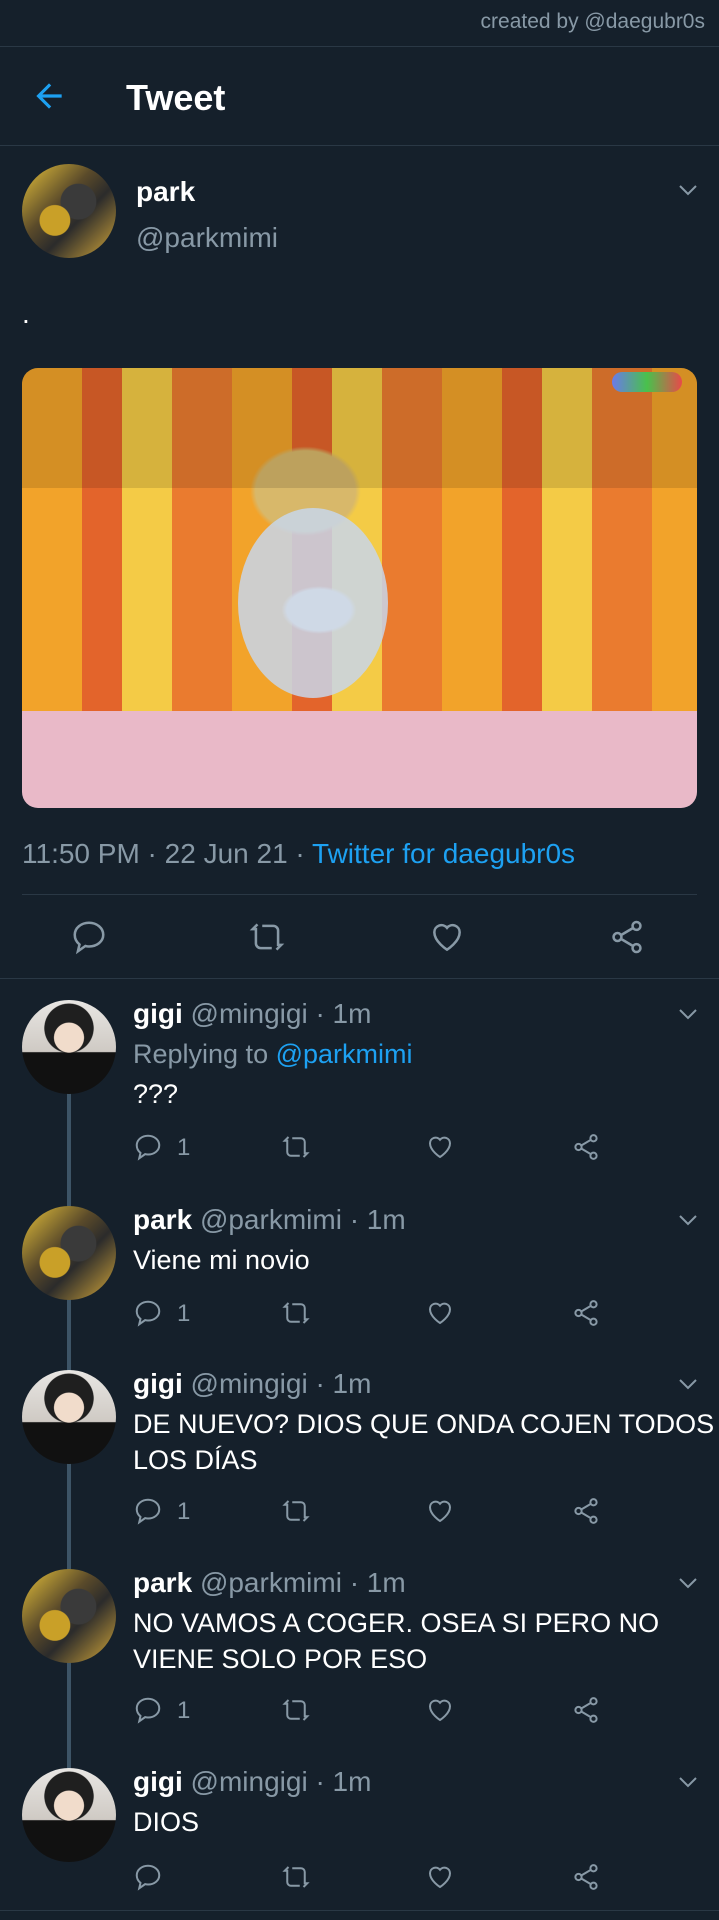 This screenshot has width=719, height=1920. What do you see at coordinates (313, 603) in the screenshot?
I see `media-figure` at bounding box center [313, 603].